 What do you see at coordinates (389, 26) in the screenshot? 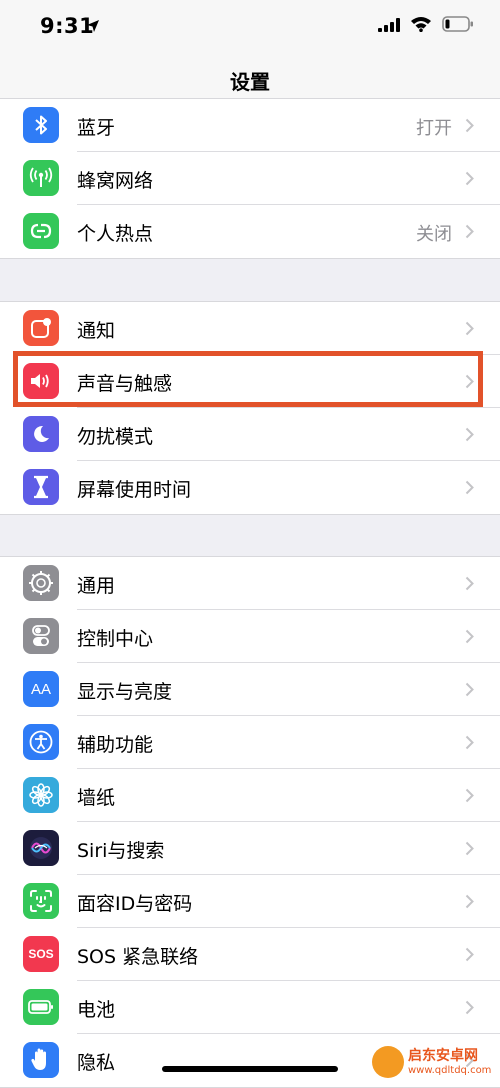
I see `cellular-signal-icon` at bounding box center [389, 26].